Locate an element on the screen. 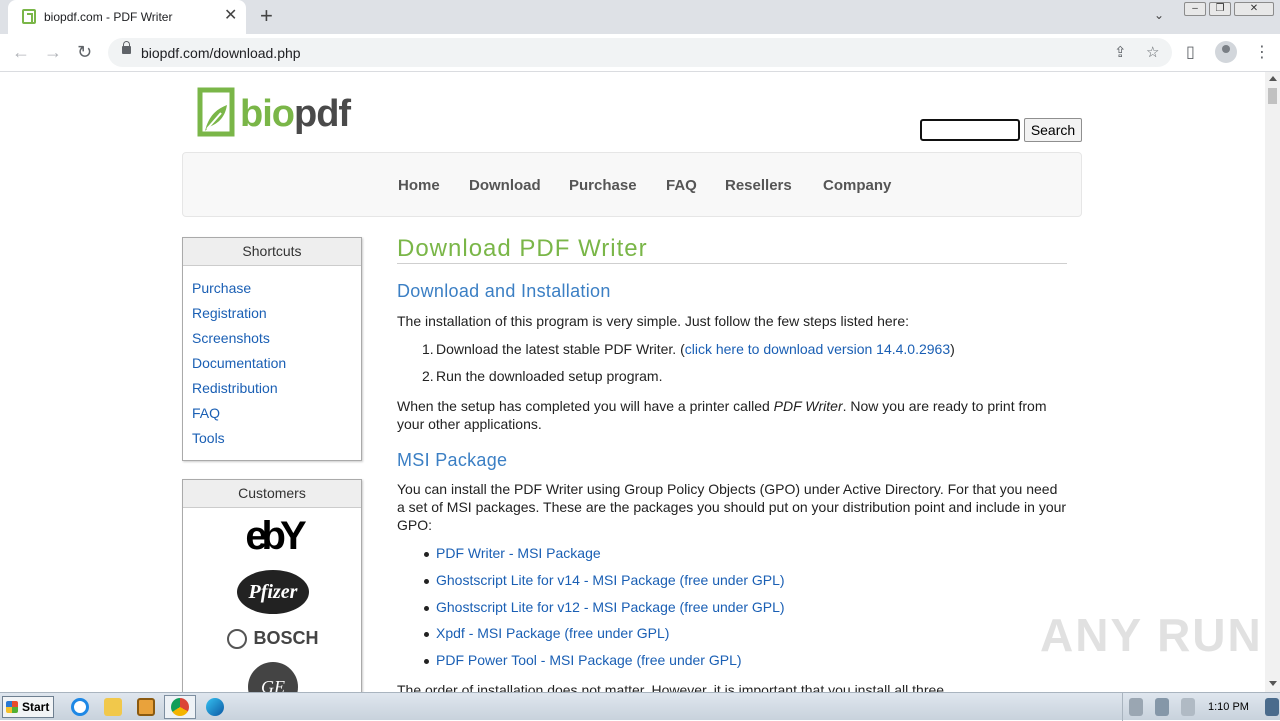 The height and width of the screenshot is (721, 1280). browser-tab: biopdf.com - PDF Writer ✕ is located at coordinates (127, 17).